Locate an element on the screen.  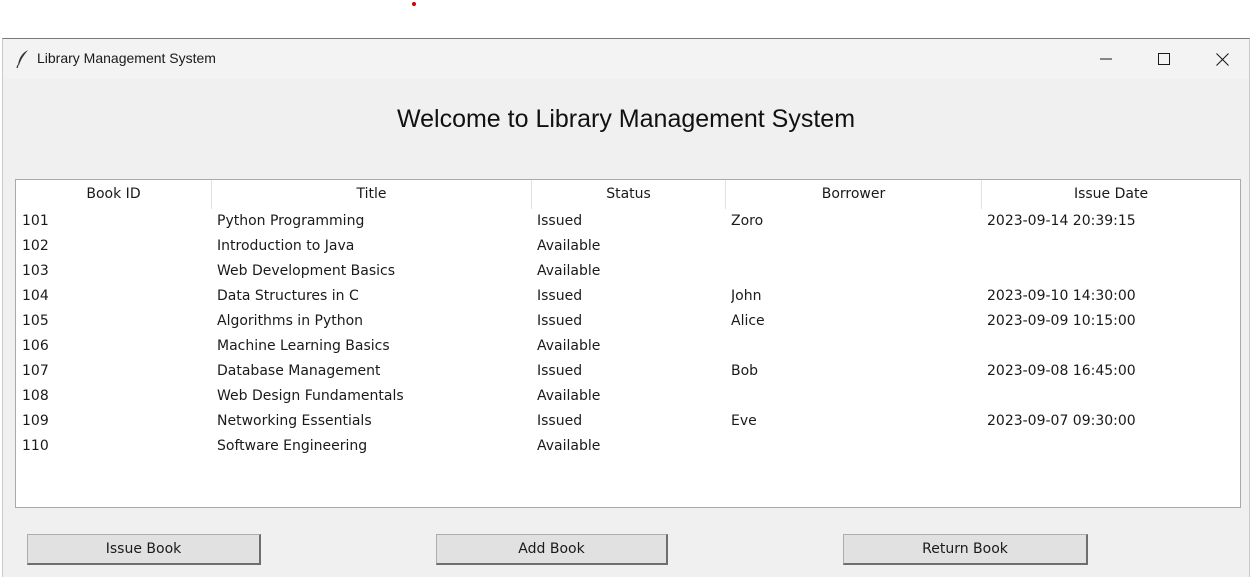
column-header-borrower: Borrower is located at coordinates (854, 194).